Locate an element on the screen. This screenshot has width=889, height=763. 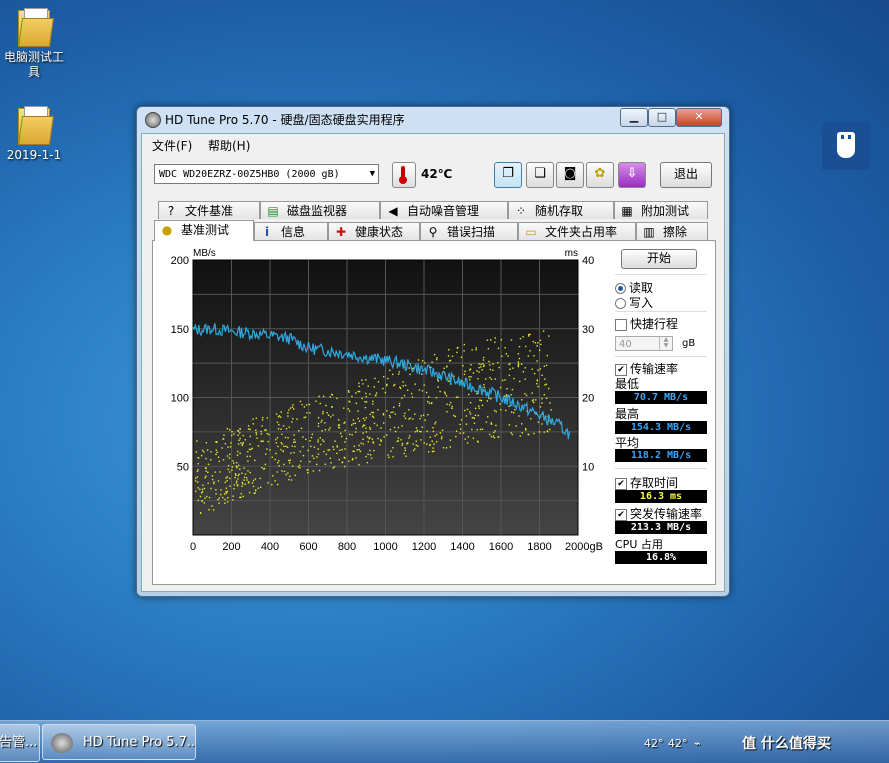
y-right-axis-label: ms is located at coordinates (571, 253).